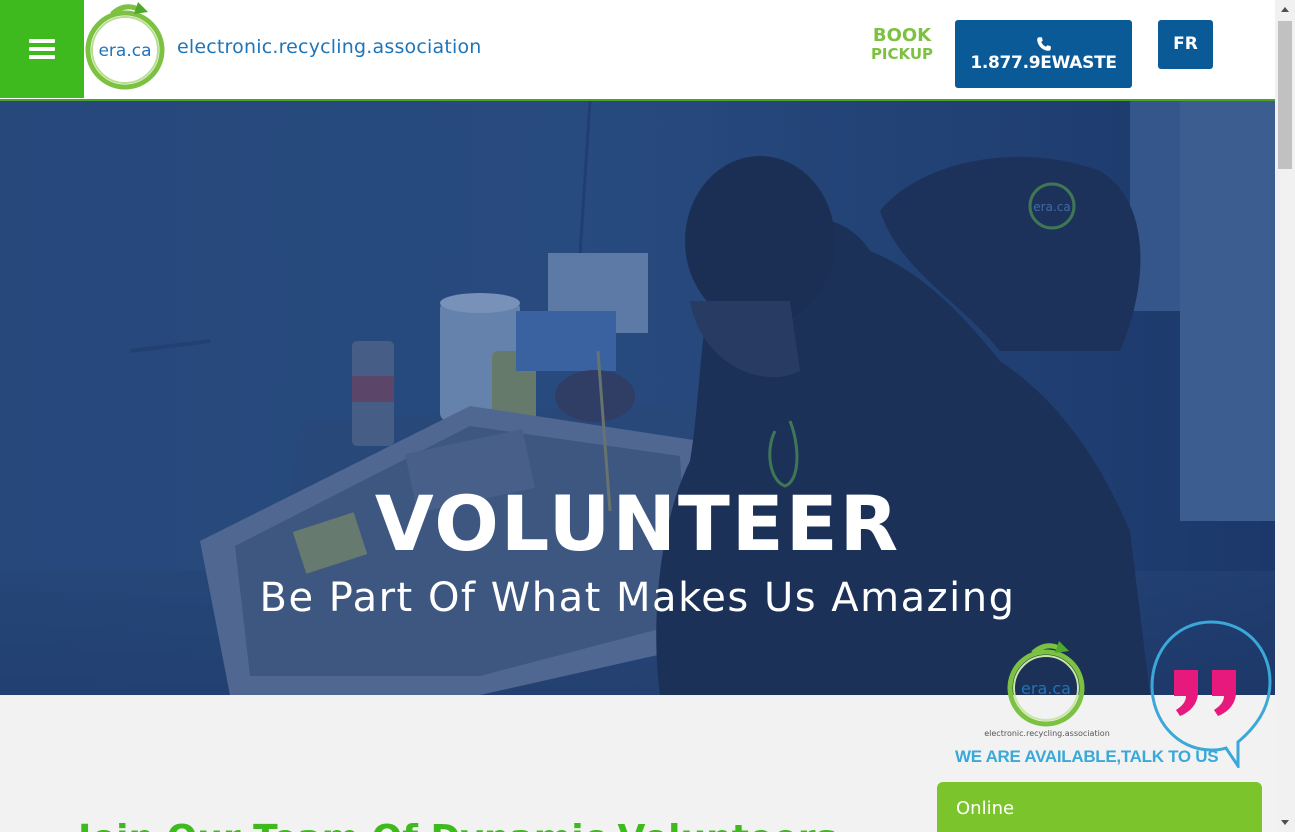  I want to click on section-heading: Join Our Team Of Dynamic Volunteers, so click(457, 825).